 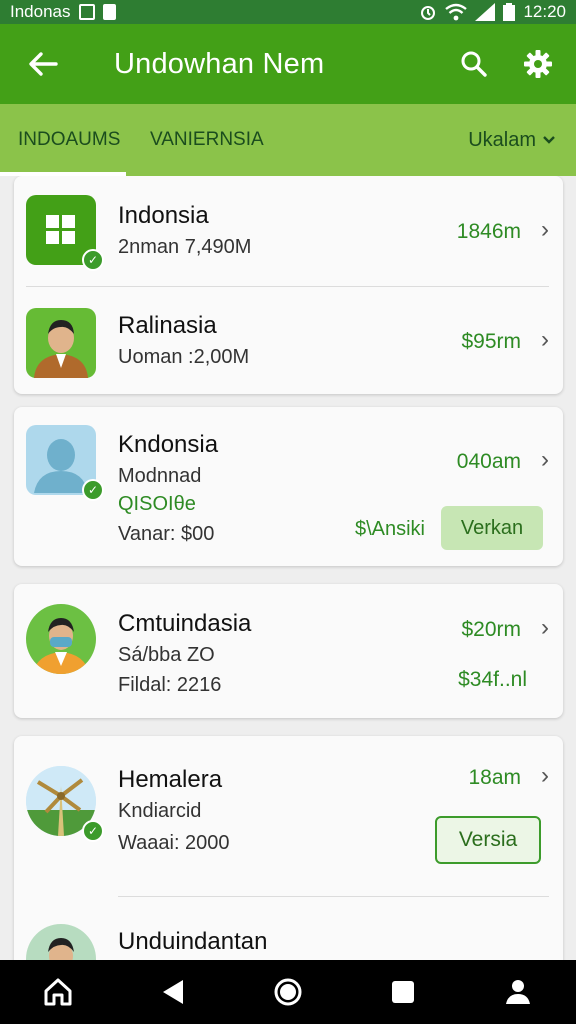 I want to click on arrow-left-icon, so click(x=43, y=64).